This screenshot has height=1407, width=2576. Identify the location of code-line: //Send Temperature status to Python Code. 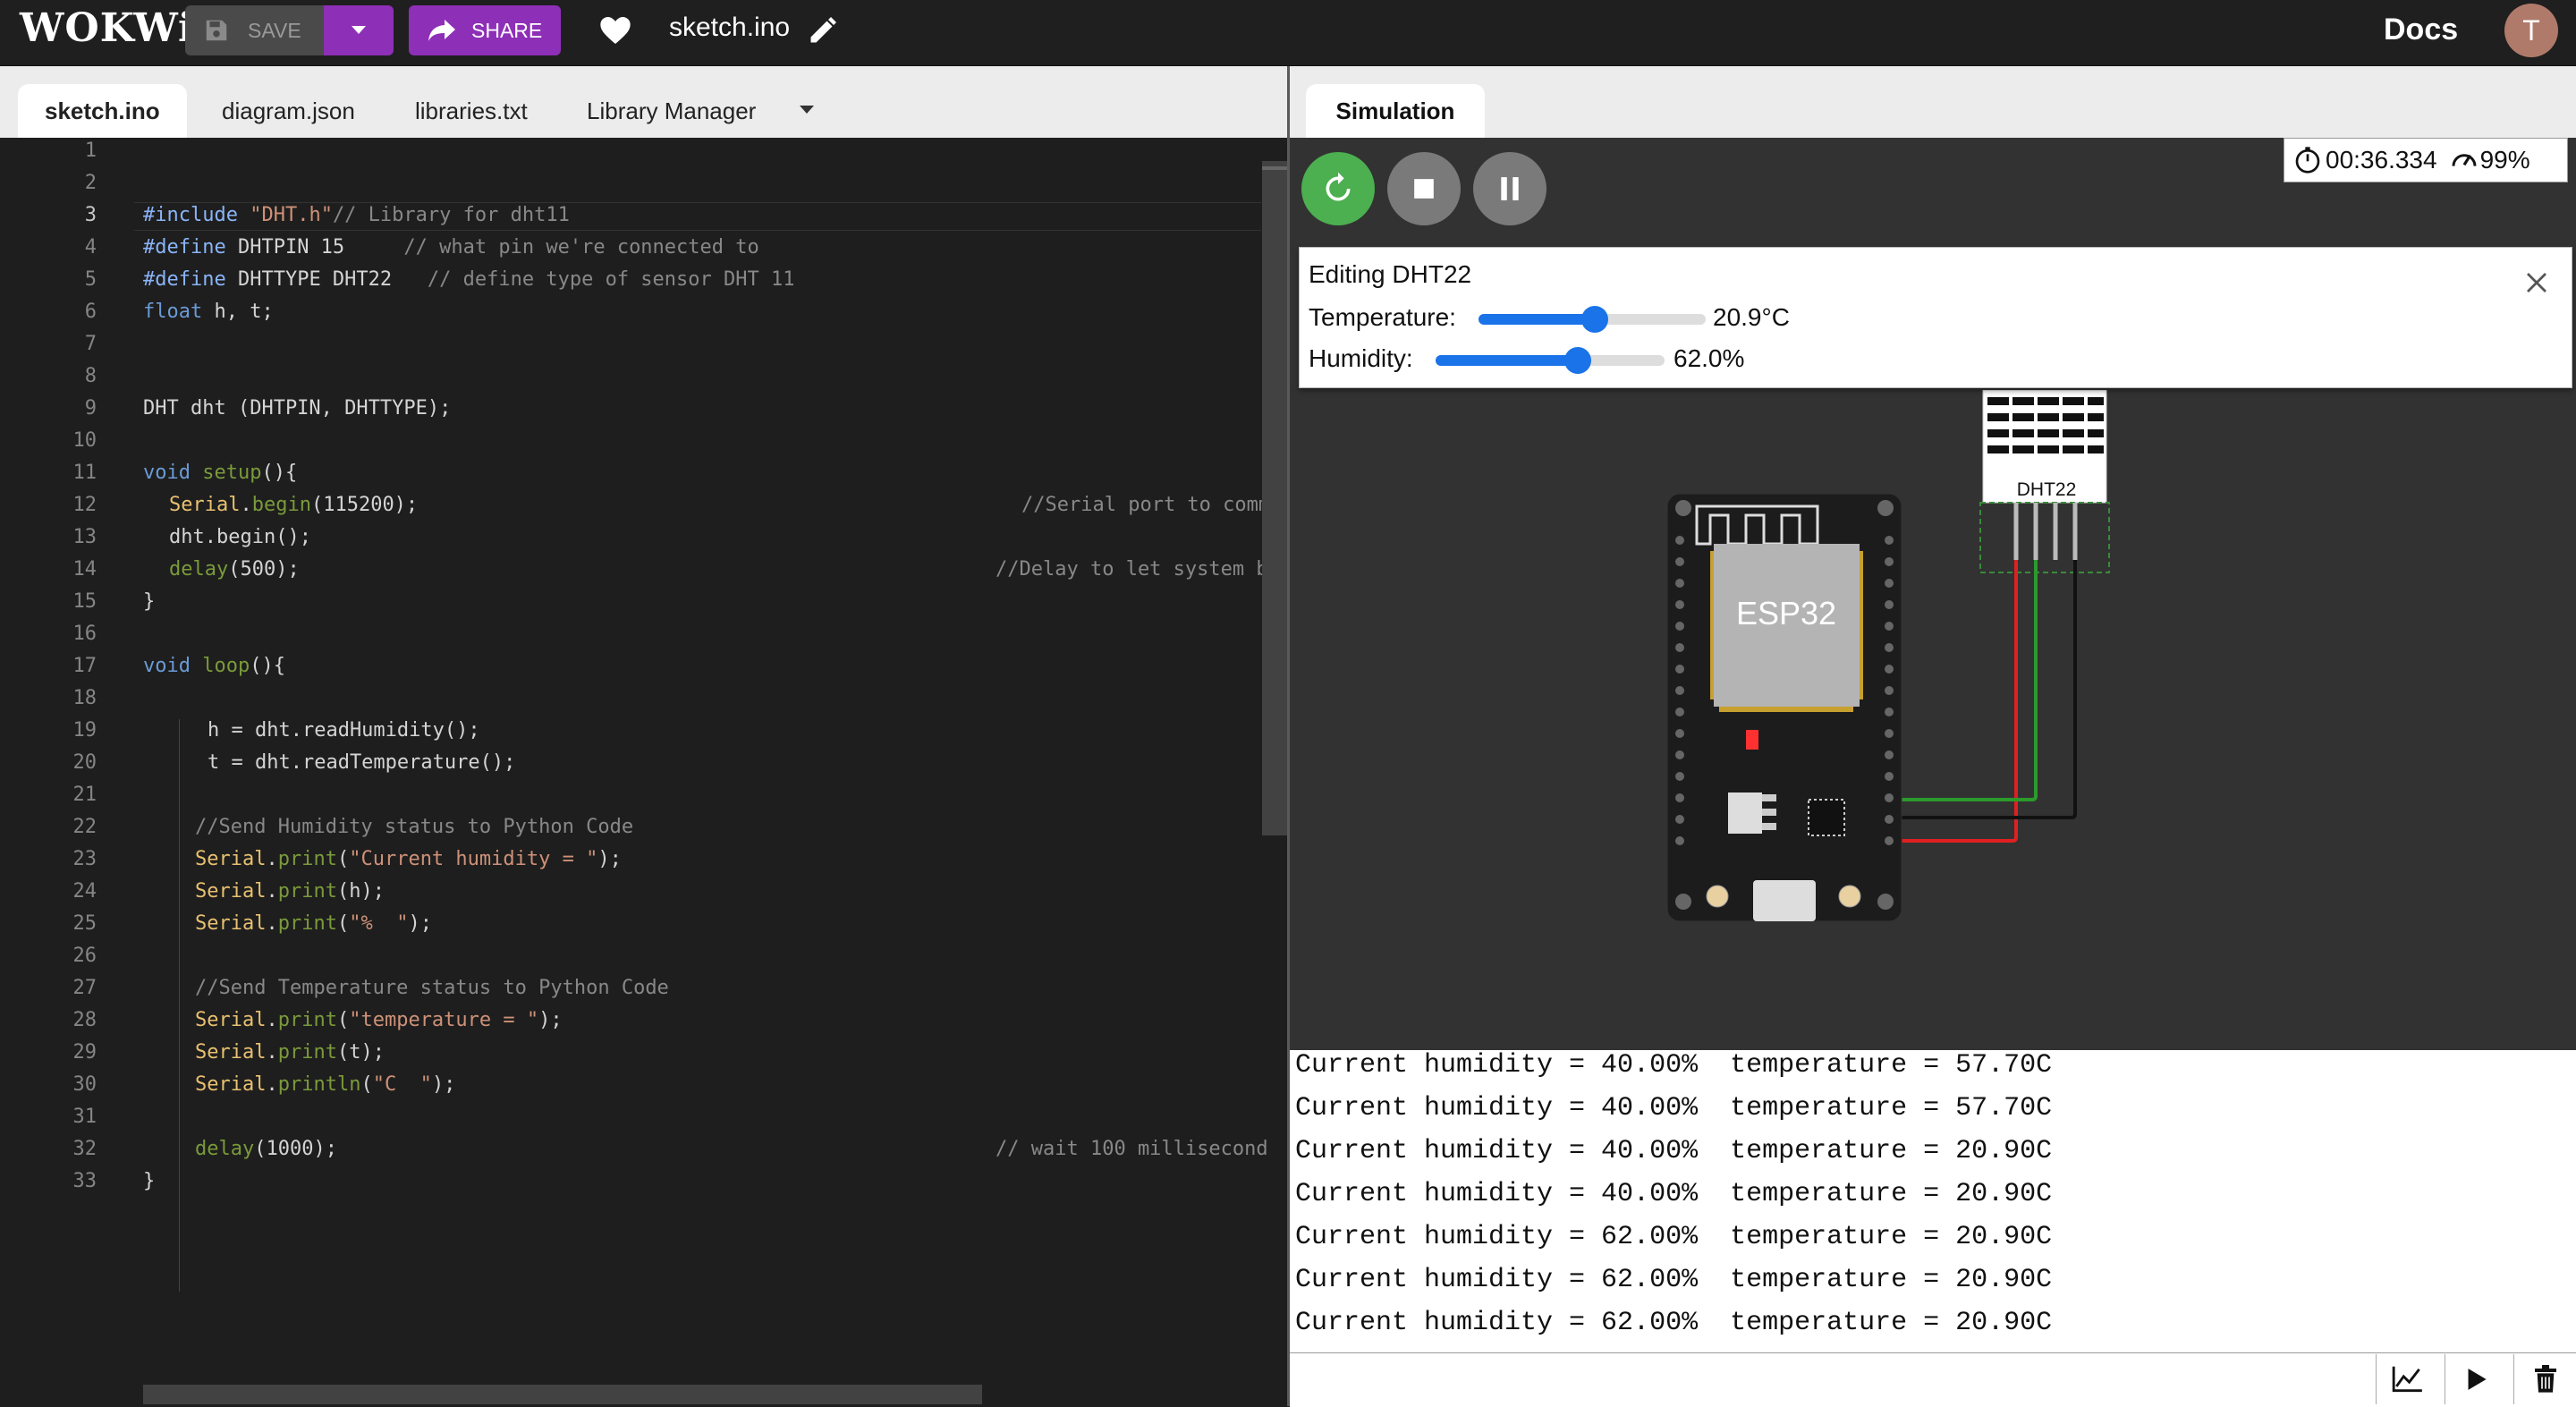
(432, 988).